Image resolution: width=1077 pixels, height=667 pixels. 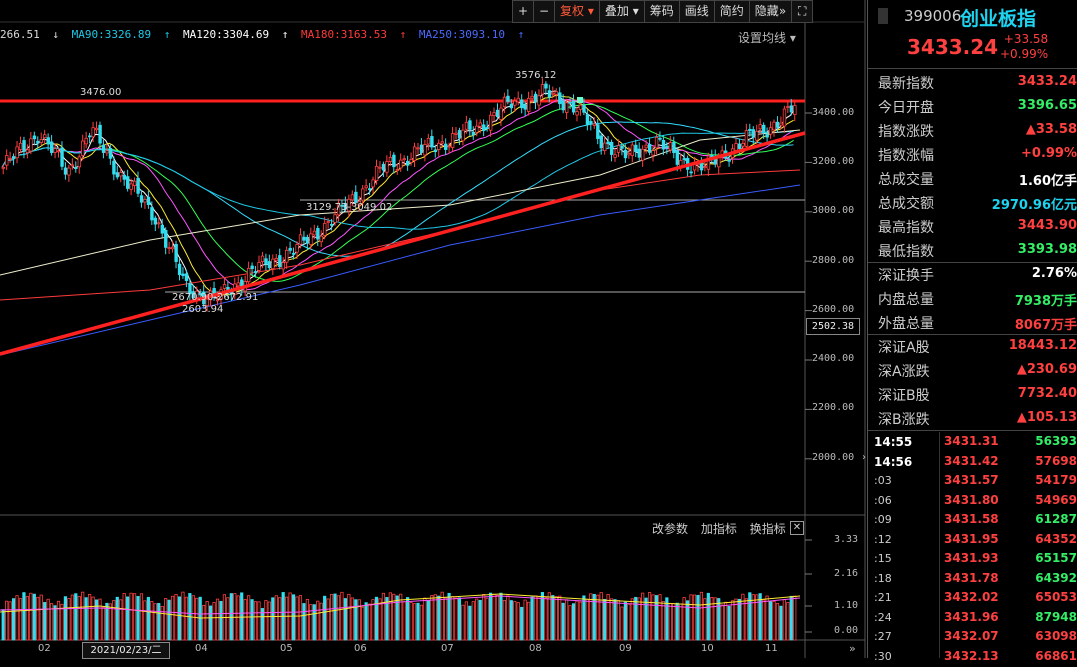 I want to click on annotation-low: 2603.94, so click(x=203, y=309).